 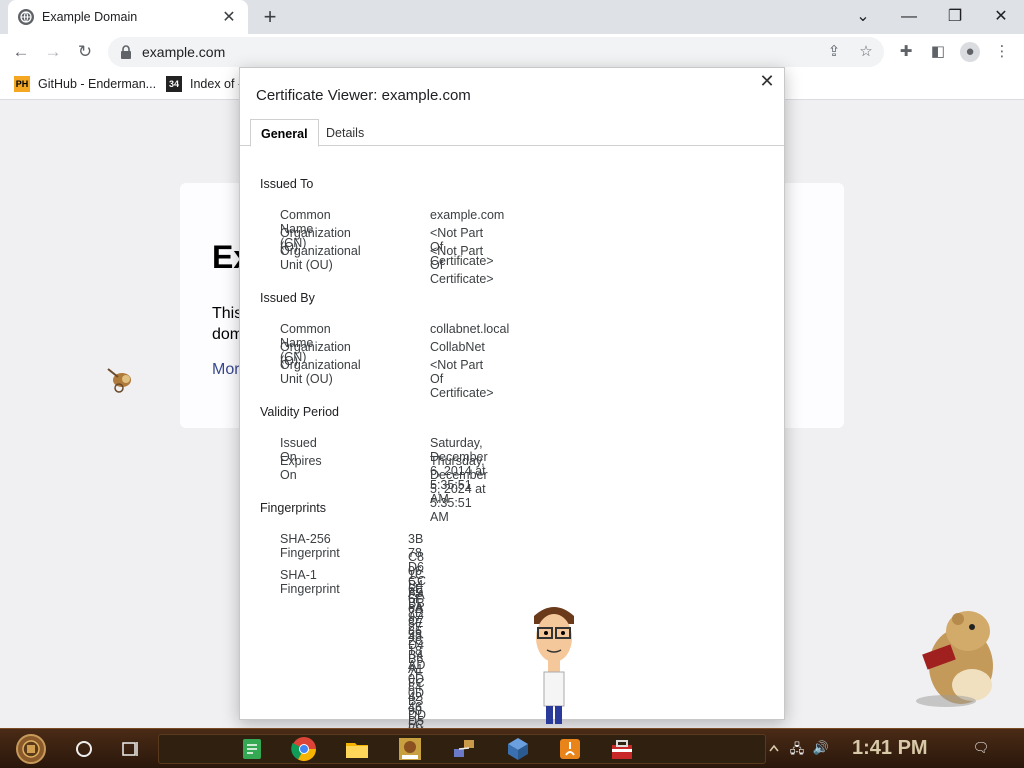 What do you see at coordinates (821, 748) in the screenshot?
I see `volume-icon: 🔊` at bounding box center [821, 748].